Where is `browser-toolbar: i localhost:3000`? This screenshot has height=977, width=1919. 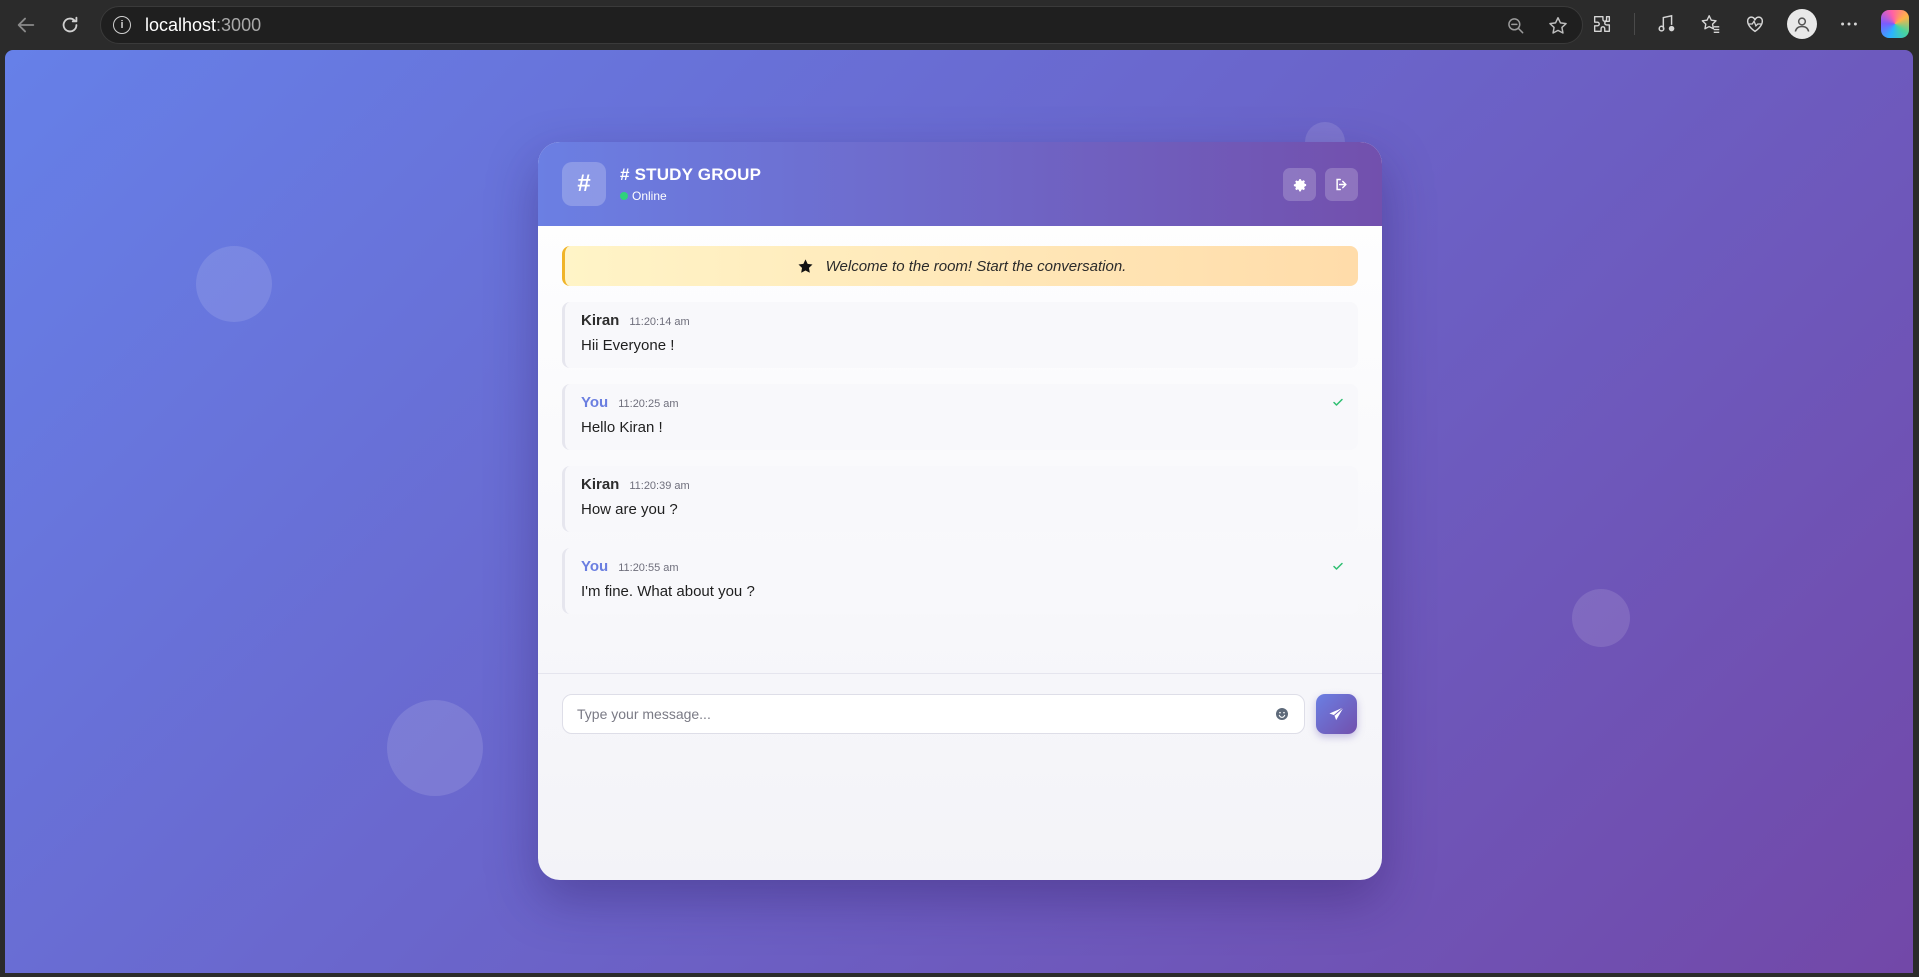
browser-toolbar: i localhost:3000 is located at coordinates (959, 25).